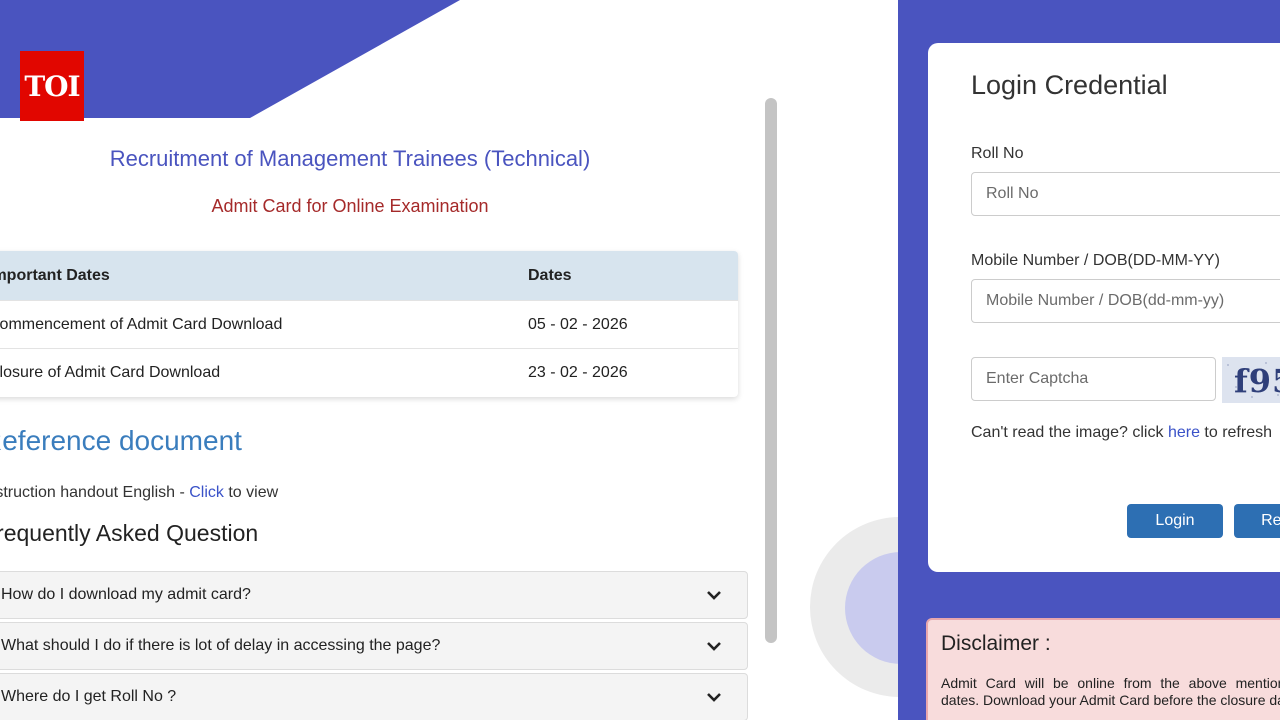  I want to click on roll-no-label: Roll No, so click(997, 153).